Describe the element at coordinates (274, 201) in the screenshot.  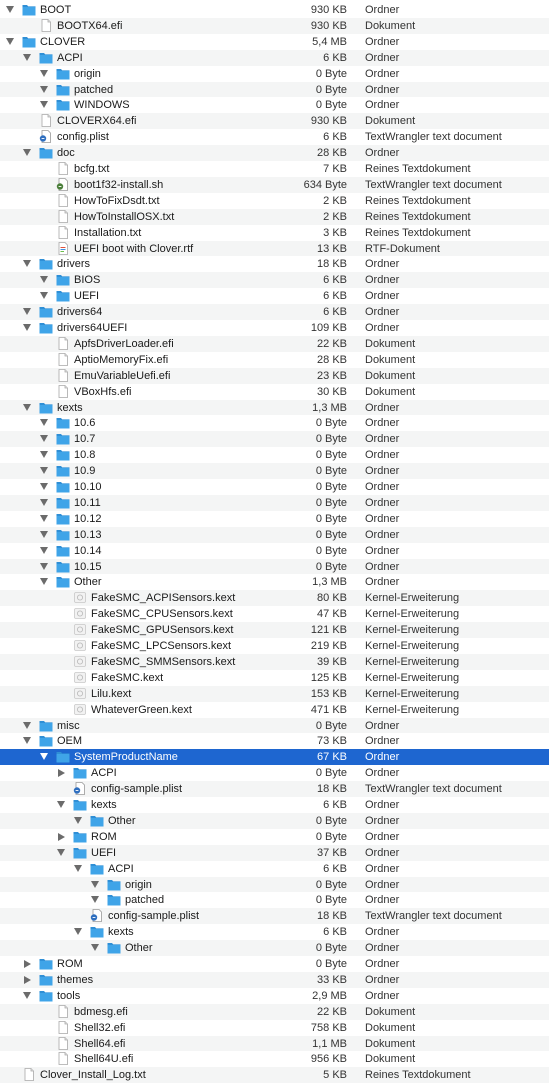
I see `file-row: HowToFixDsdt.txt 2 KB Reines Textdokument` at that location.